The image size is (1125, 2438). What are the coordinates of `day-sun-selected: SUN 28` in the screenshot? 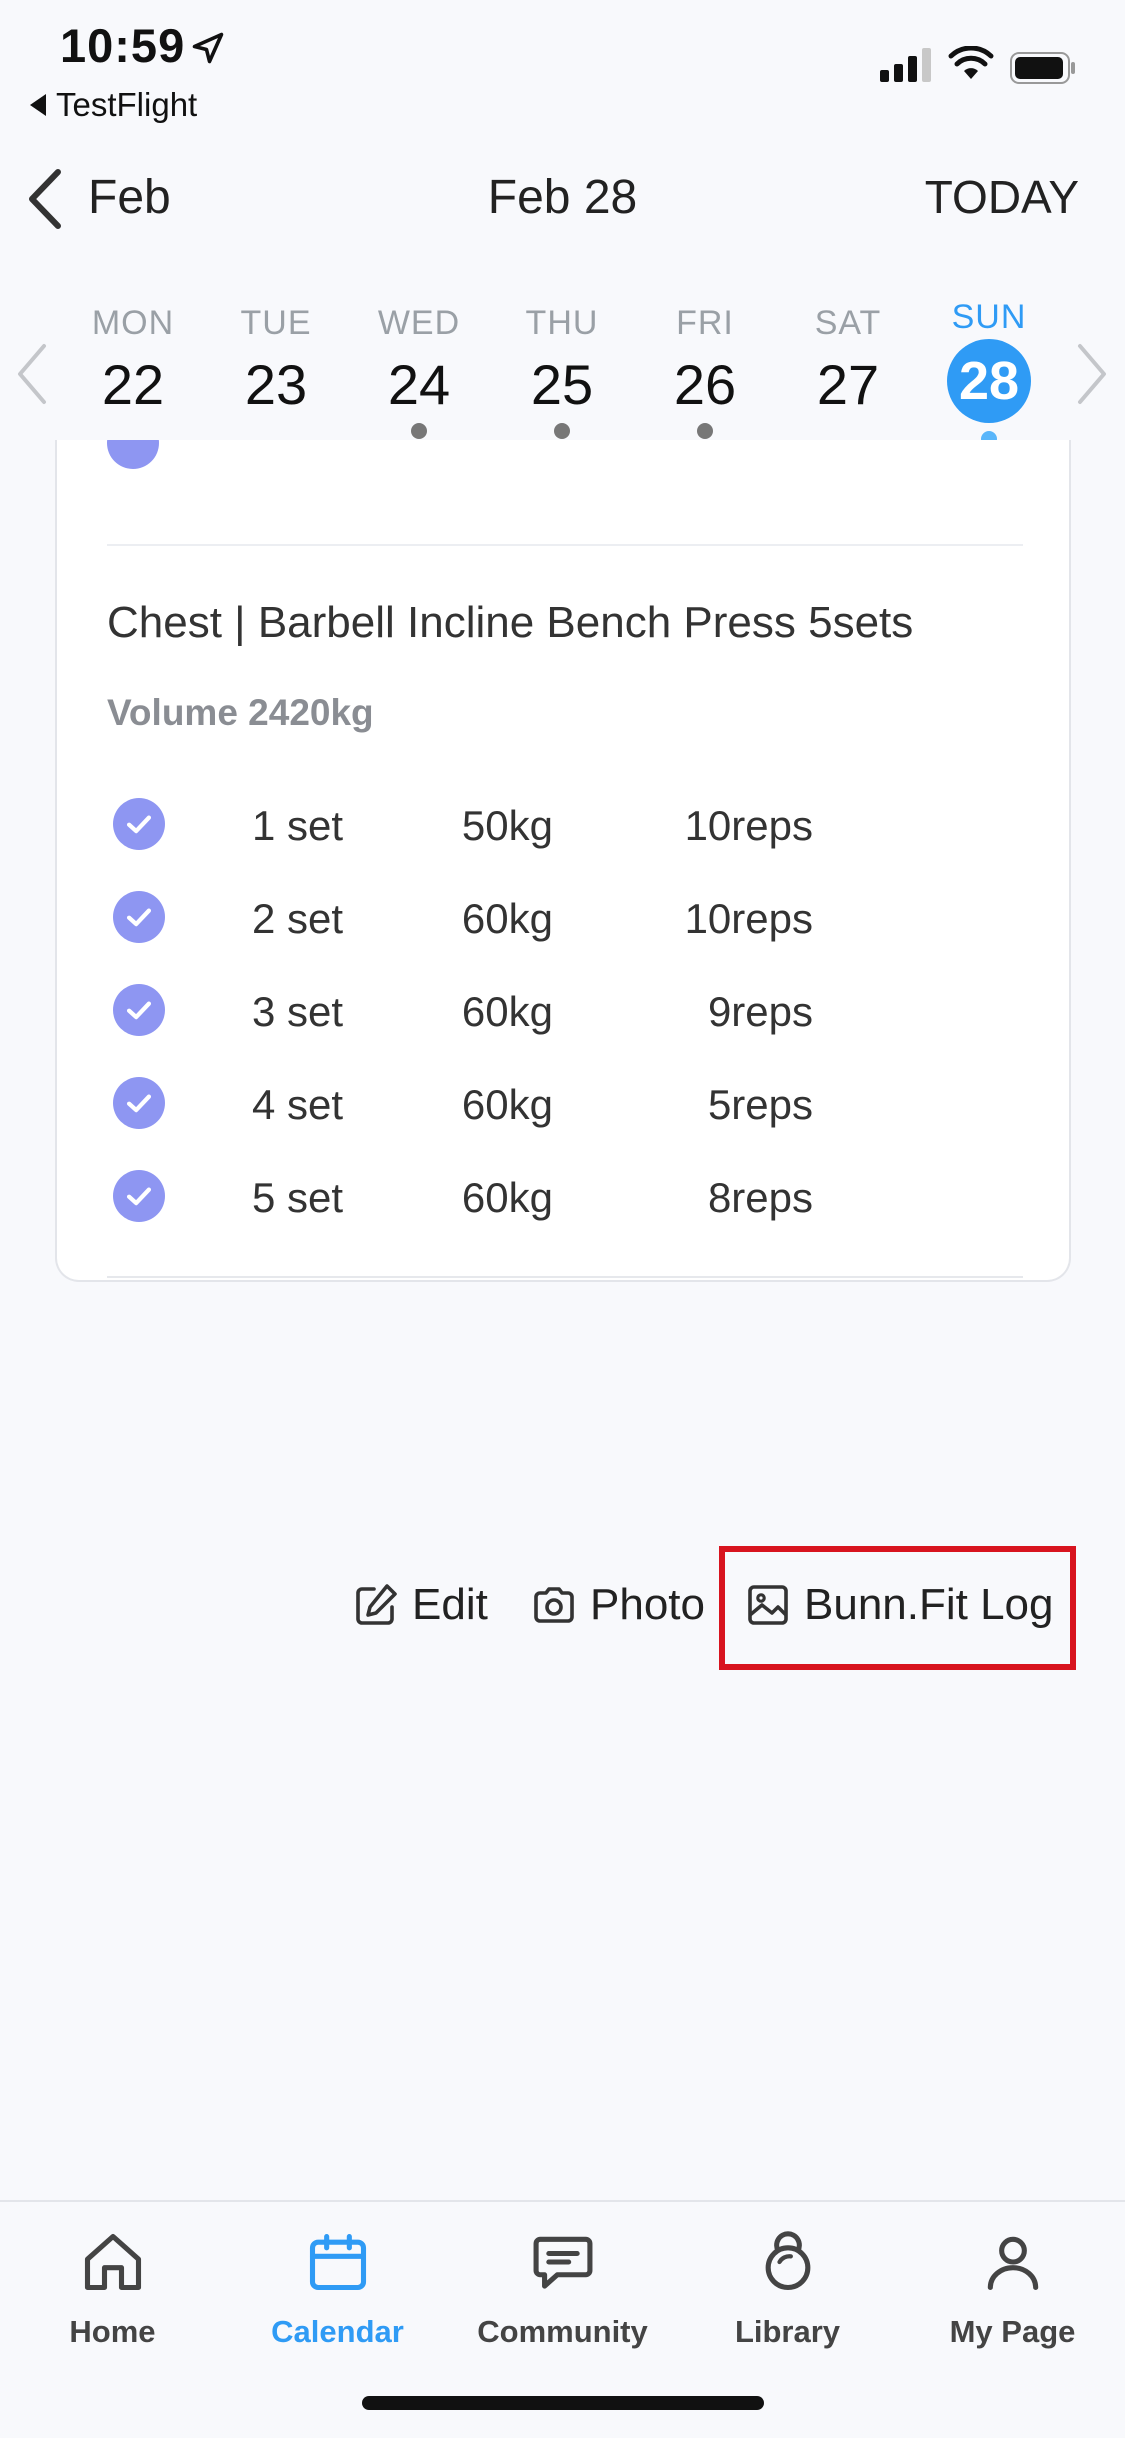 It's located at (989, 372).